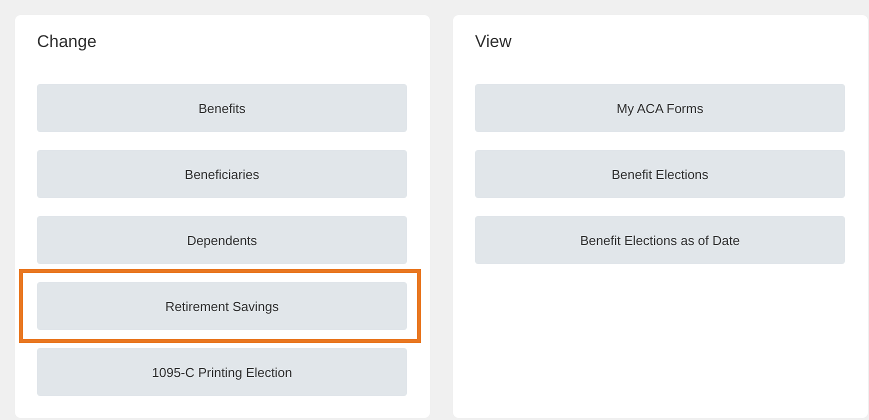  I want to click on panel-title: Change, so click(67, 42).